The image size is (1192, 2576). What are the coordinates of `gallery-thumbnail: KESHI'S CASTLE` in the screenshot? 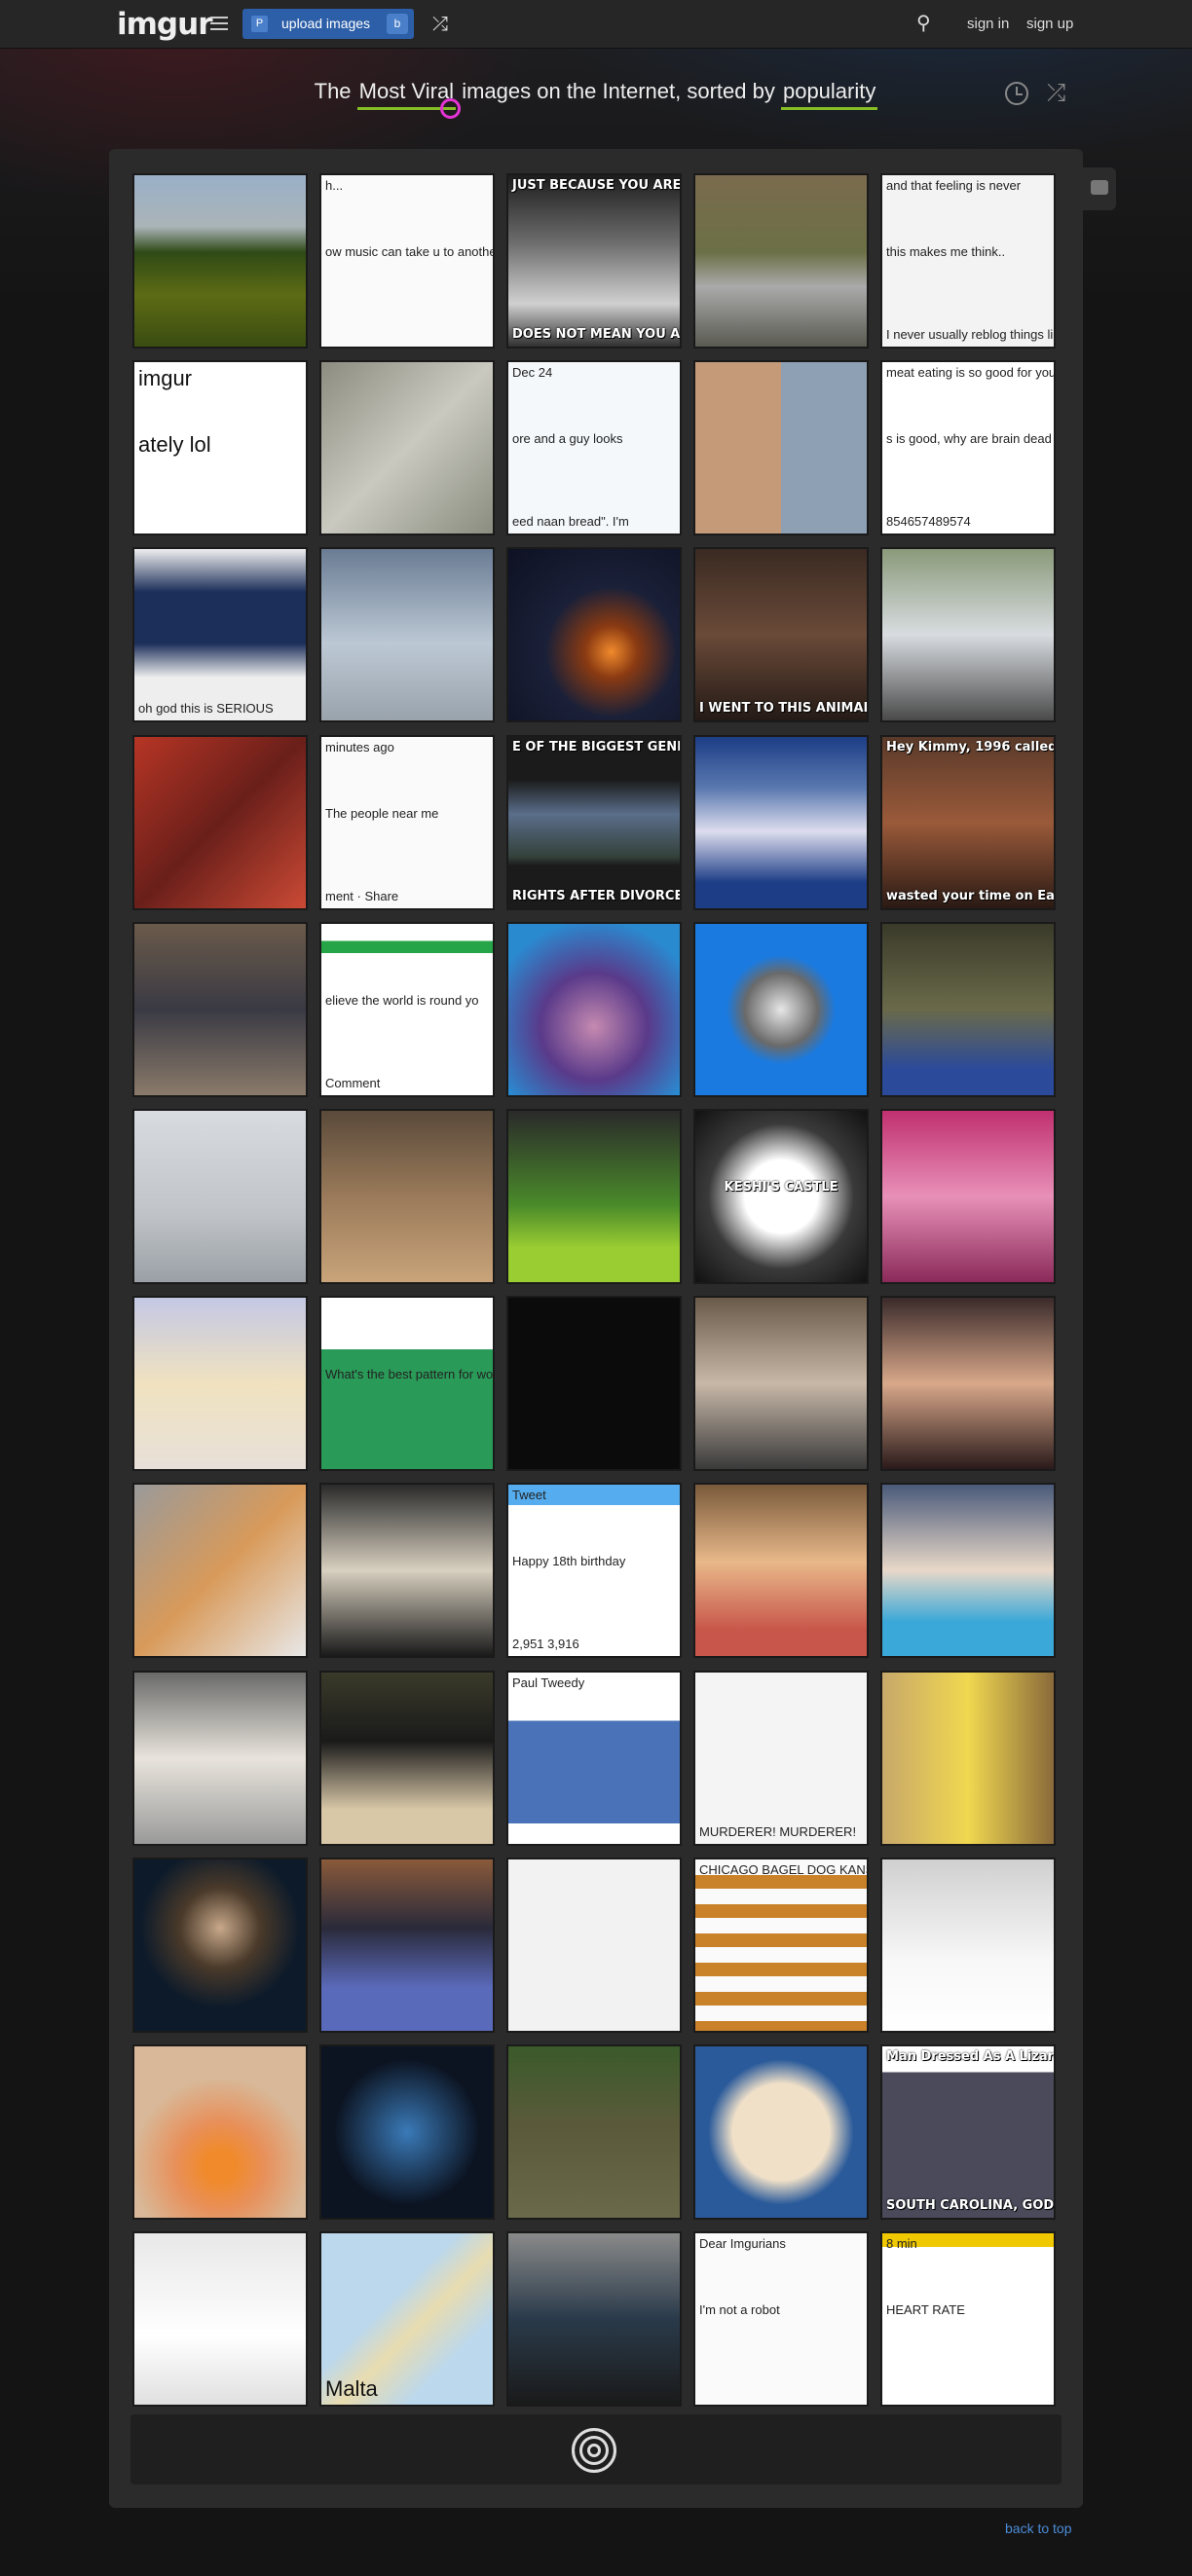 It's located at (781, 1196).